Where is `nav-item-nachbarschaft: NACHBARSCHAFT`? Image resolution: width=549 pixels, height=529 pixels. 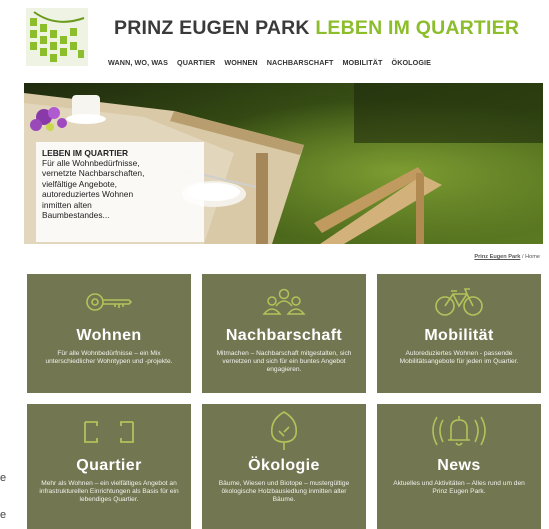 nav-item-nachbarschaft: NACHBARSCHAFT is located at coordinates (300, 62).